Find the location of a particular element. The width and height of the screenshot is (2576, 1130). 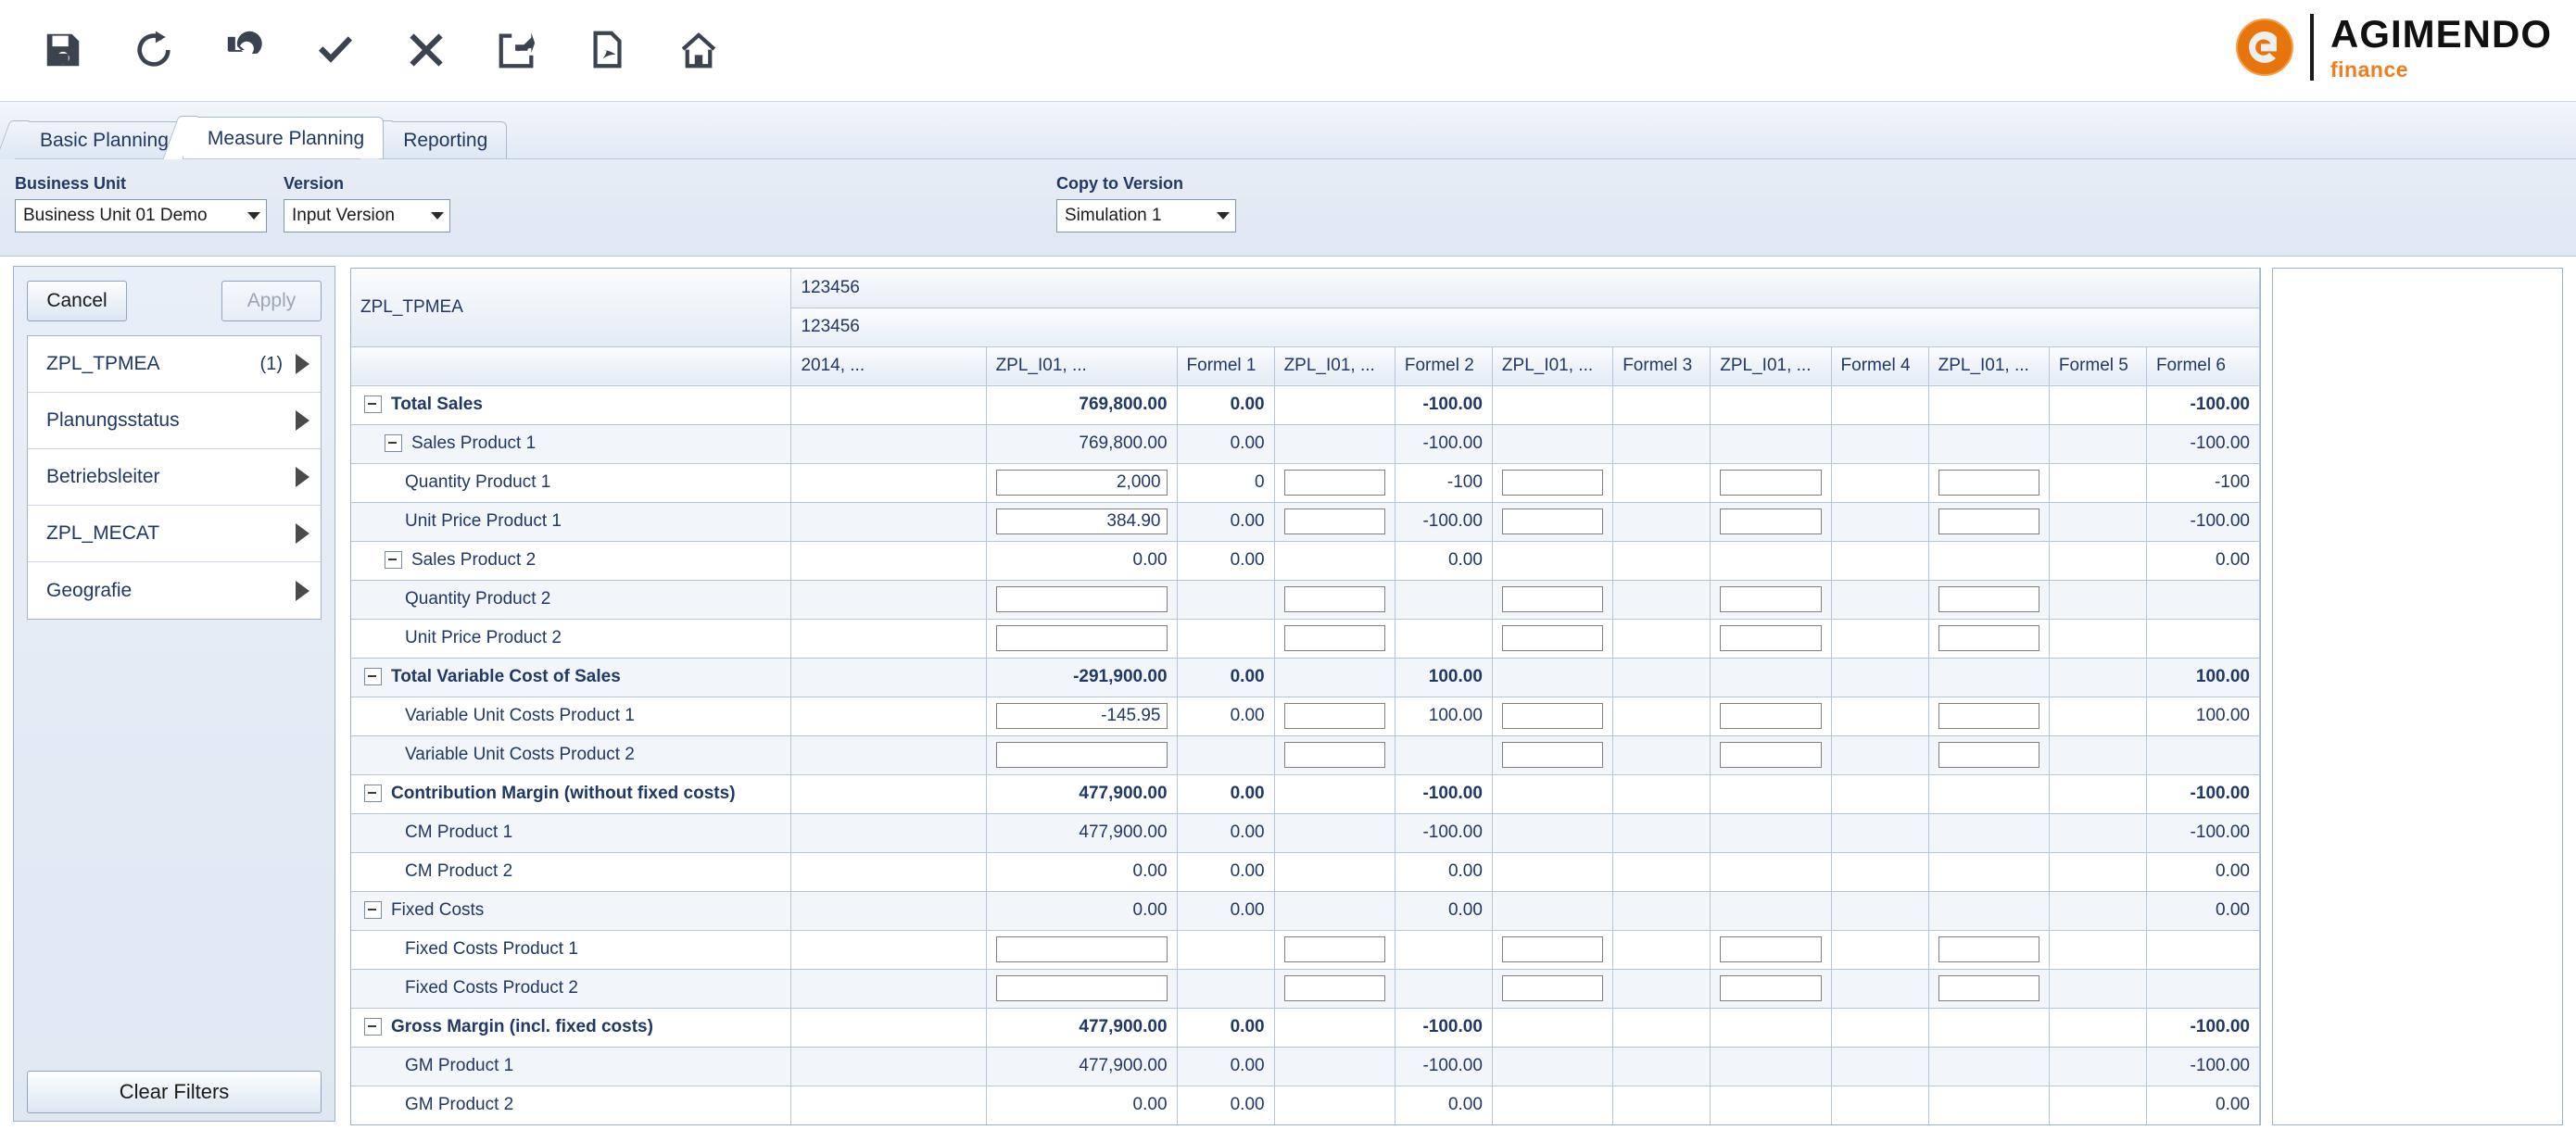

sidebar-item-betriebsleiter: Betriebsleiter is located at coordinates (174, 477).